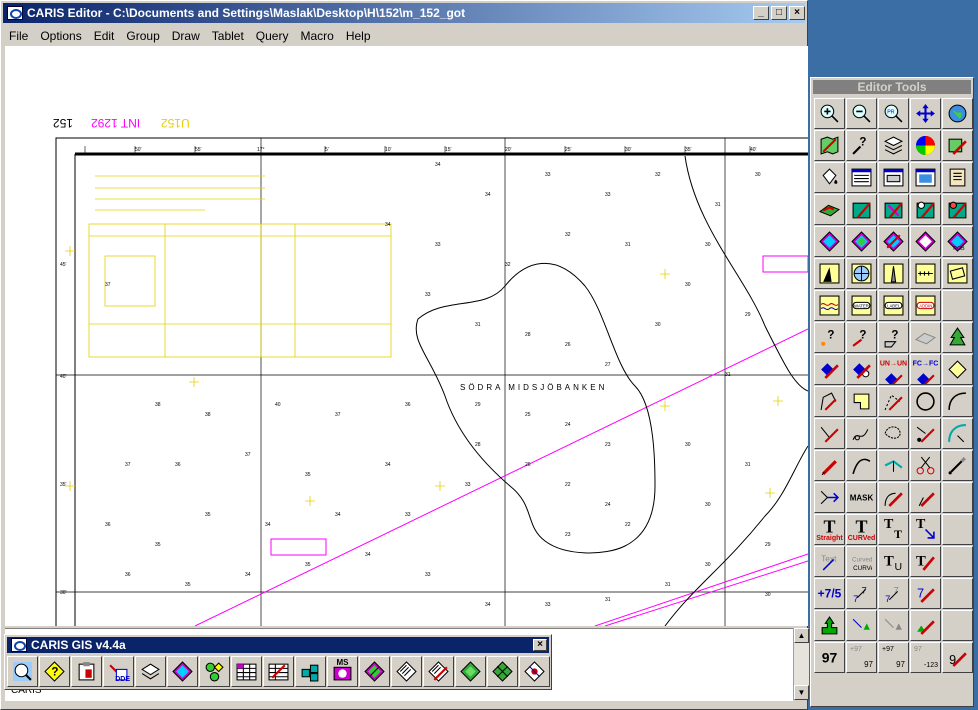  Describe the element at coordinates (60, 36) in the screenshot. I see `menu-options: Options` at that location.